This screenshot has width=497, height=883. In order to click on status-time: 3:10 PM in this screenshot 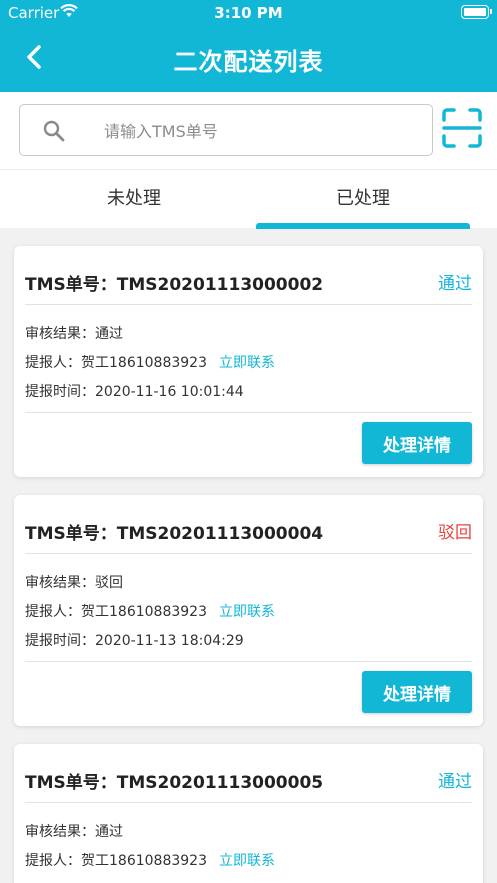, I will do `click(248, 13)`.